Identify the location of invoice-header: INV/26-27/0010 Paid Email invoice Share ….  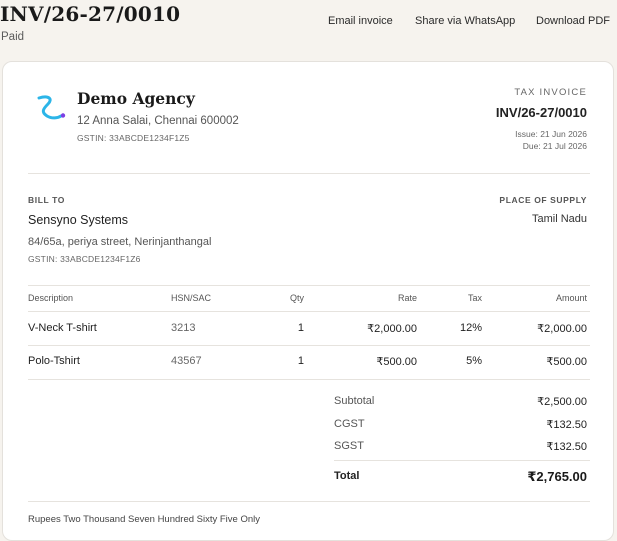
(308, 30).